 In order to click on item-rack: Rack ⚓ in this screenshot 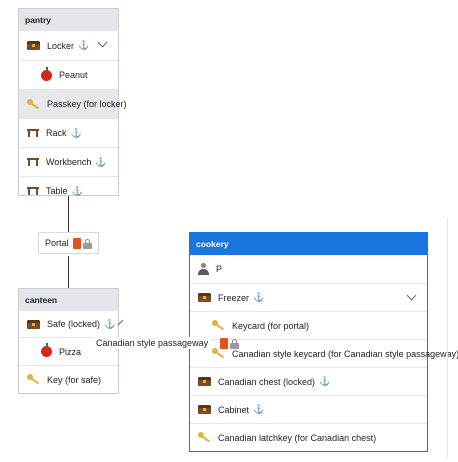, I will do `click(68, 132)`.